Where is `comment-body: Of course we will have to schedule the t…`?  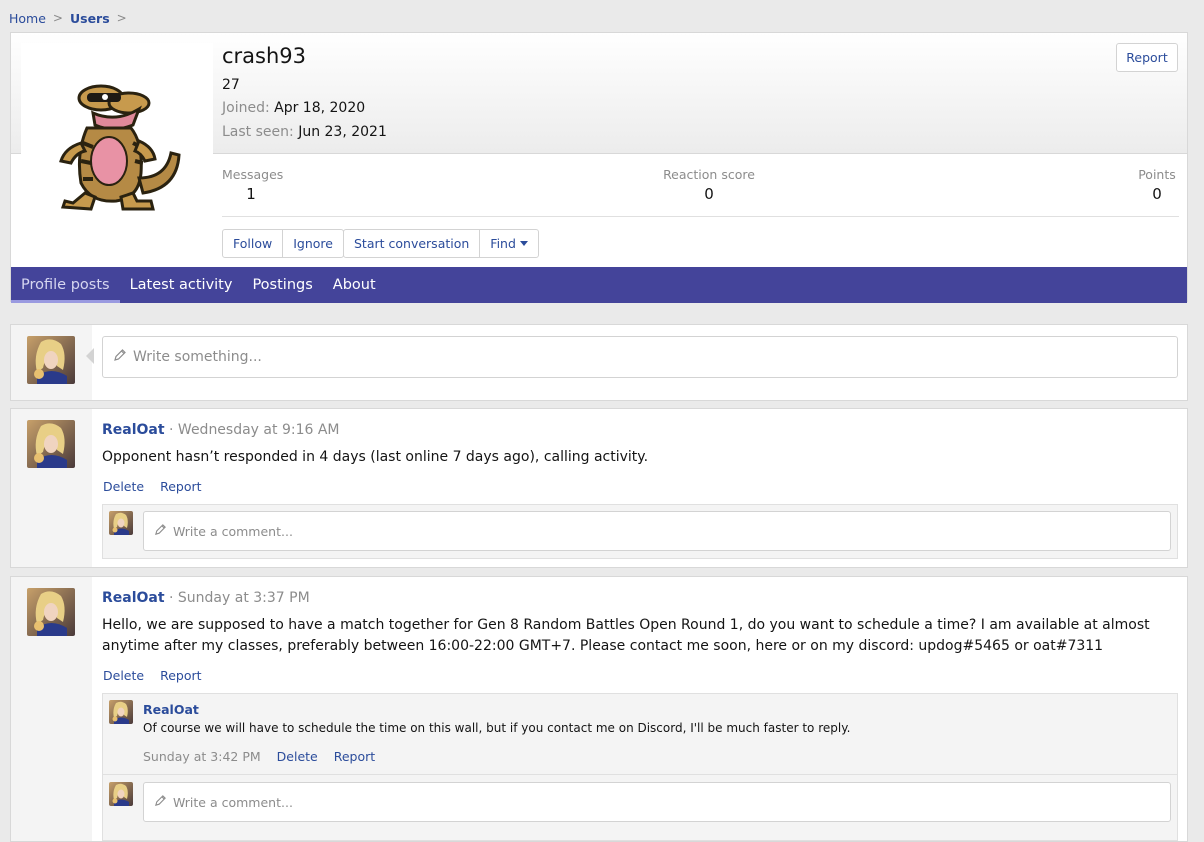 comment-body: Of course we will have to schedule the t… is located at coordinates (497, 728).